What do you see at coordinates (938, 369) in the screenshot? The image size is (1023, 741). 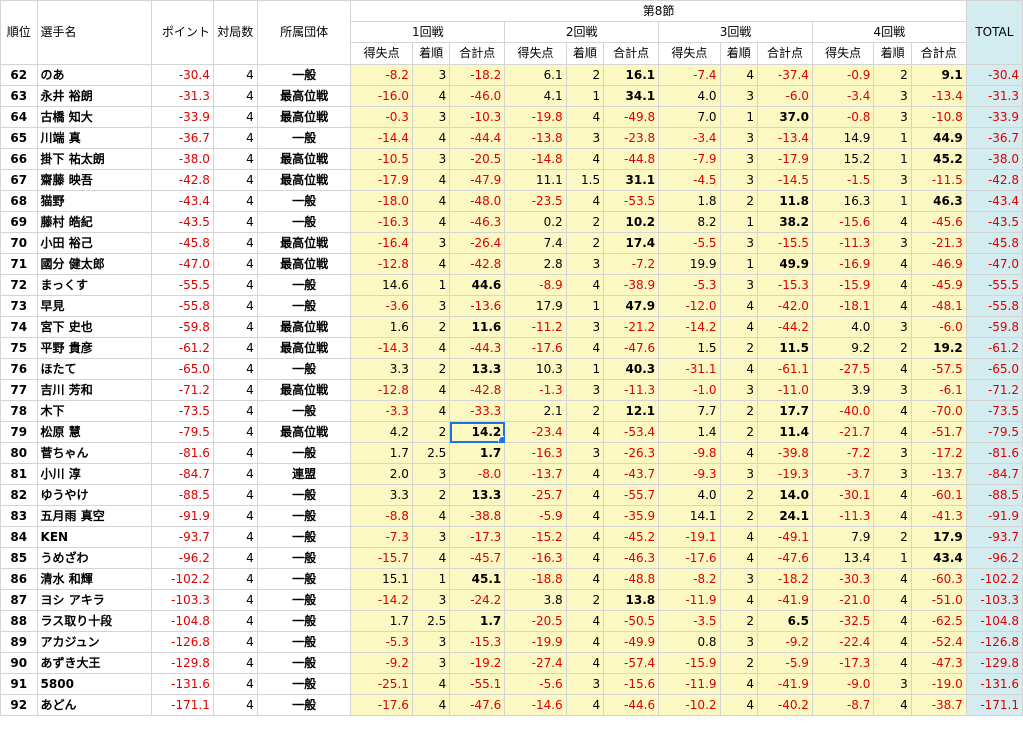 I see `cell-round-total: -57.5` at bounding box center [938, 369].